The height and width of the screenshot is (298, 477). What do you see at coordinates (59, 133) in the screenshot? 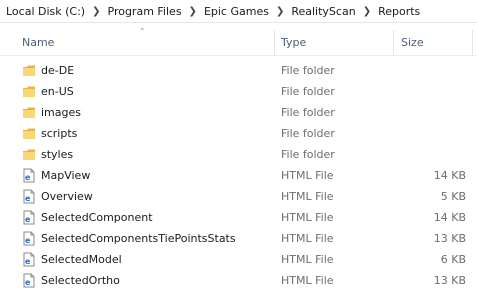
I see `file-name: scripts` at bounding box center [59, 133].